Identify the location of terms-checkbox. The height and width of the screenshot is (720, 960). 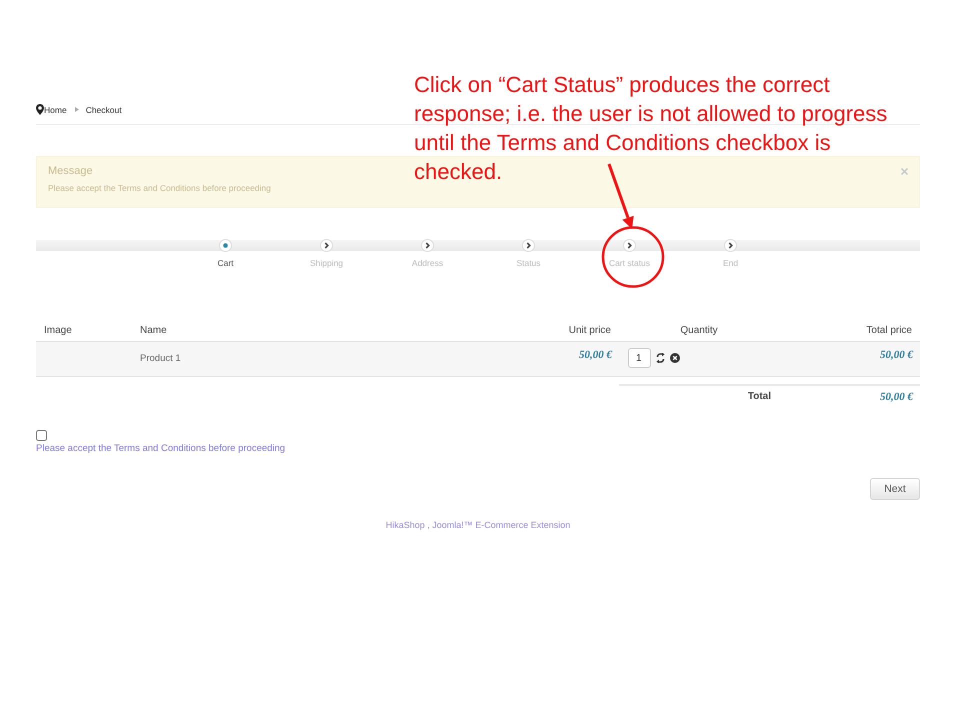
(41, 435).